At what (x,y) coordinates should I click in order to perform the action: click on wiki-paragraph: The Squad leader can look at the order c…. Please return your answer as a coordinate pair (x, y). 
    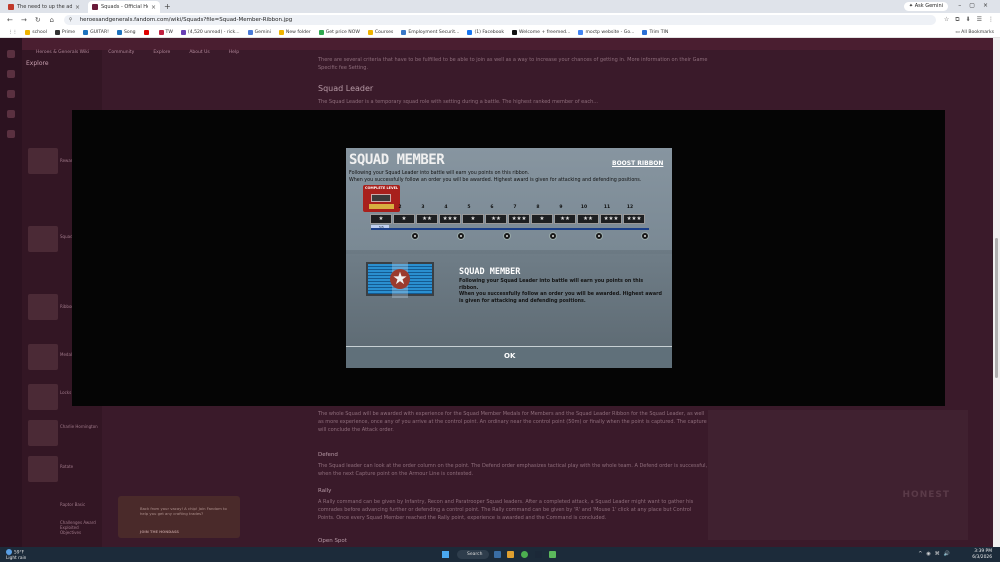
    Looking at the image, I should click on (513, 470).